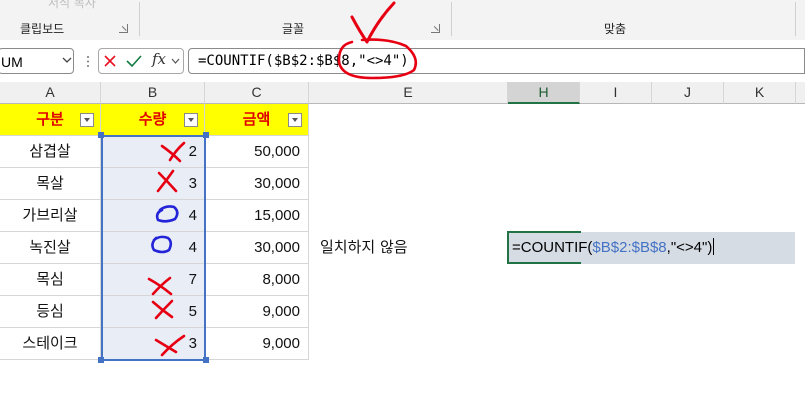 The width and height of the screenshot is (805, 403). I want to click on red-checkmark-icon, so click(373, 22).